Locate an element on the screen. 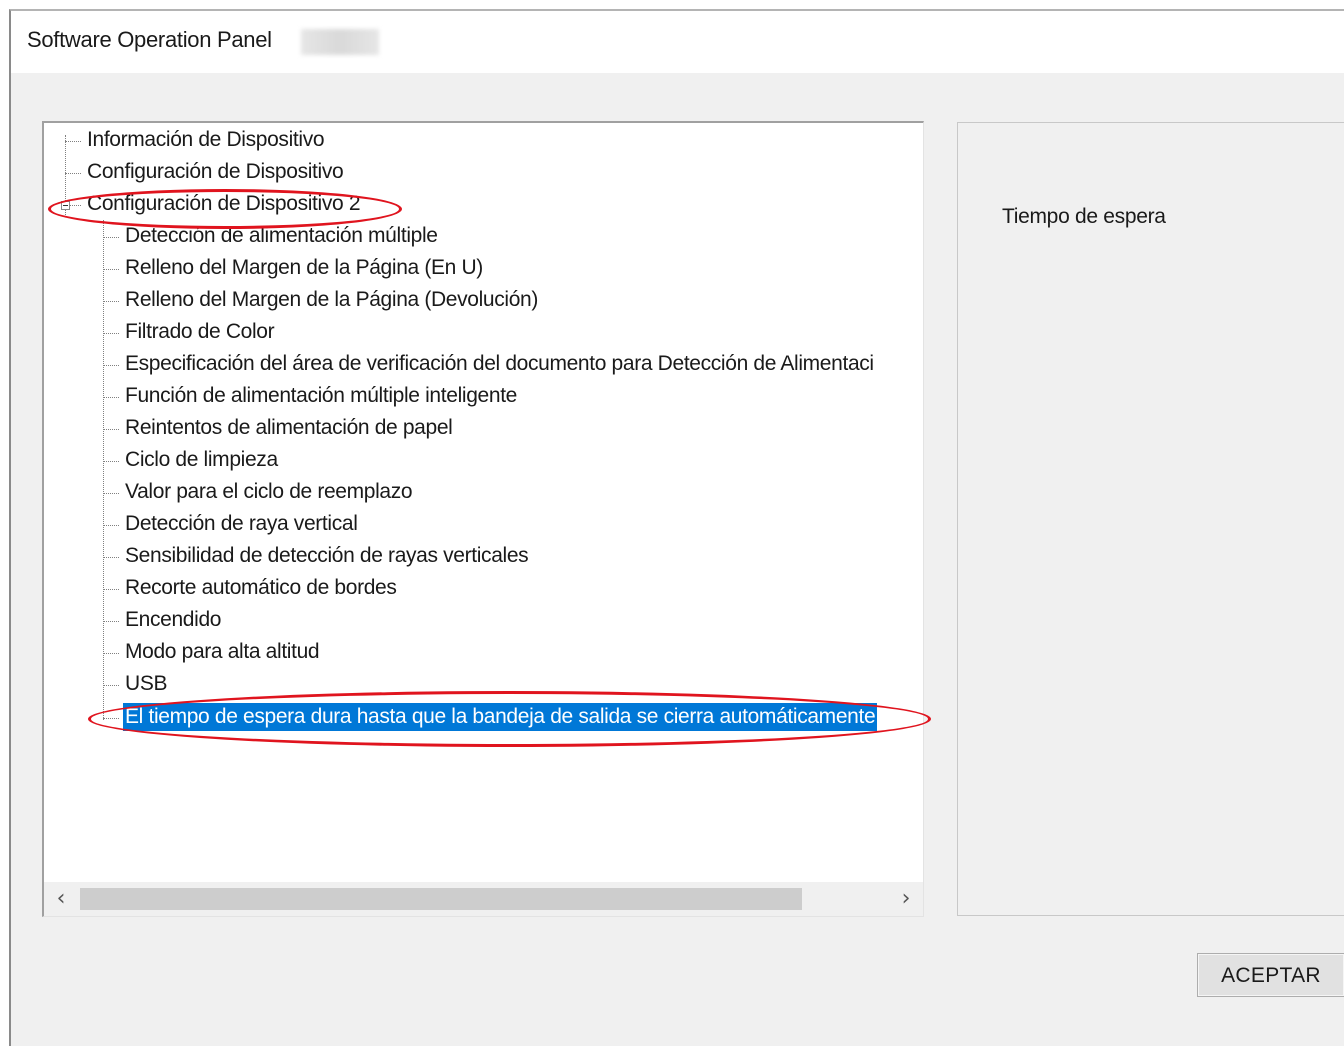 The height and width of the screenshot is (1046, 1344). tree-item-ciclo-limpieza: Ciclo de limpieza is located at coordinates (201, 460).